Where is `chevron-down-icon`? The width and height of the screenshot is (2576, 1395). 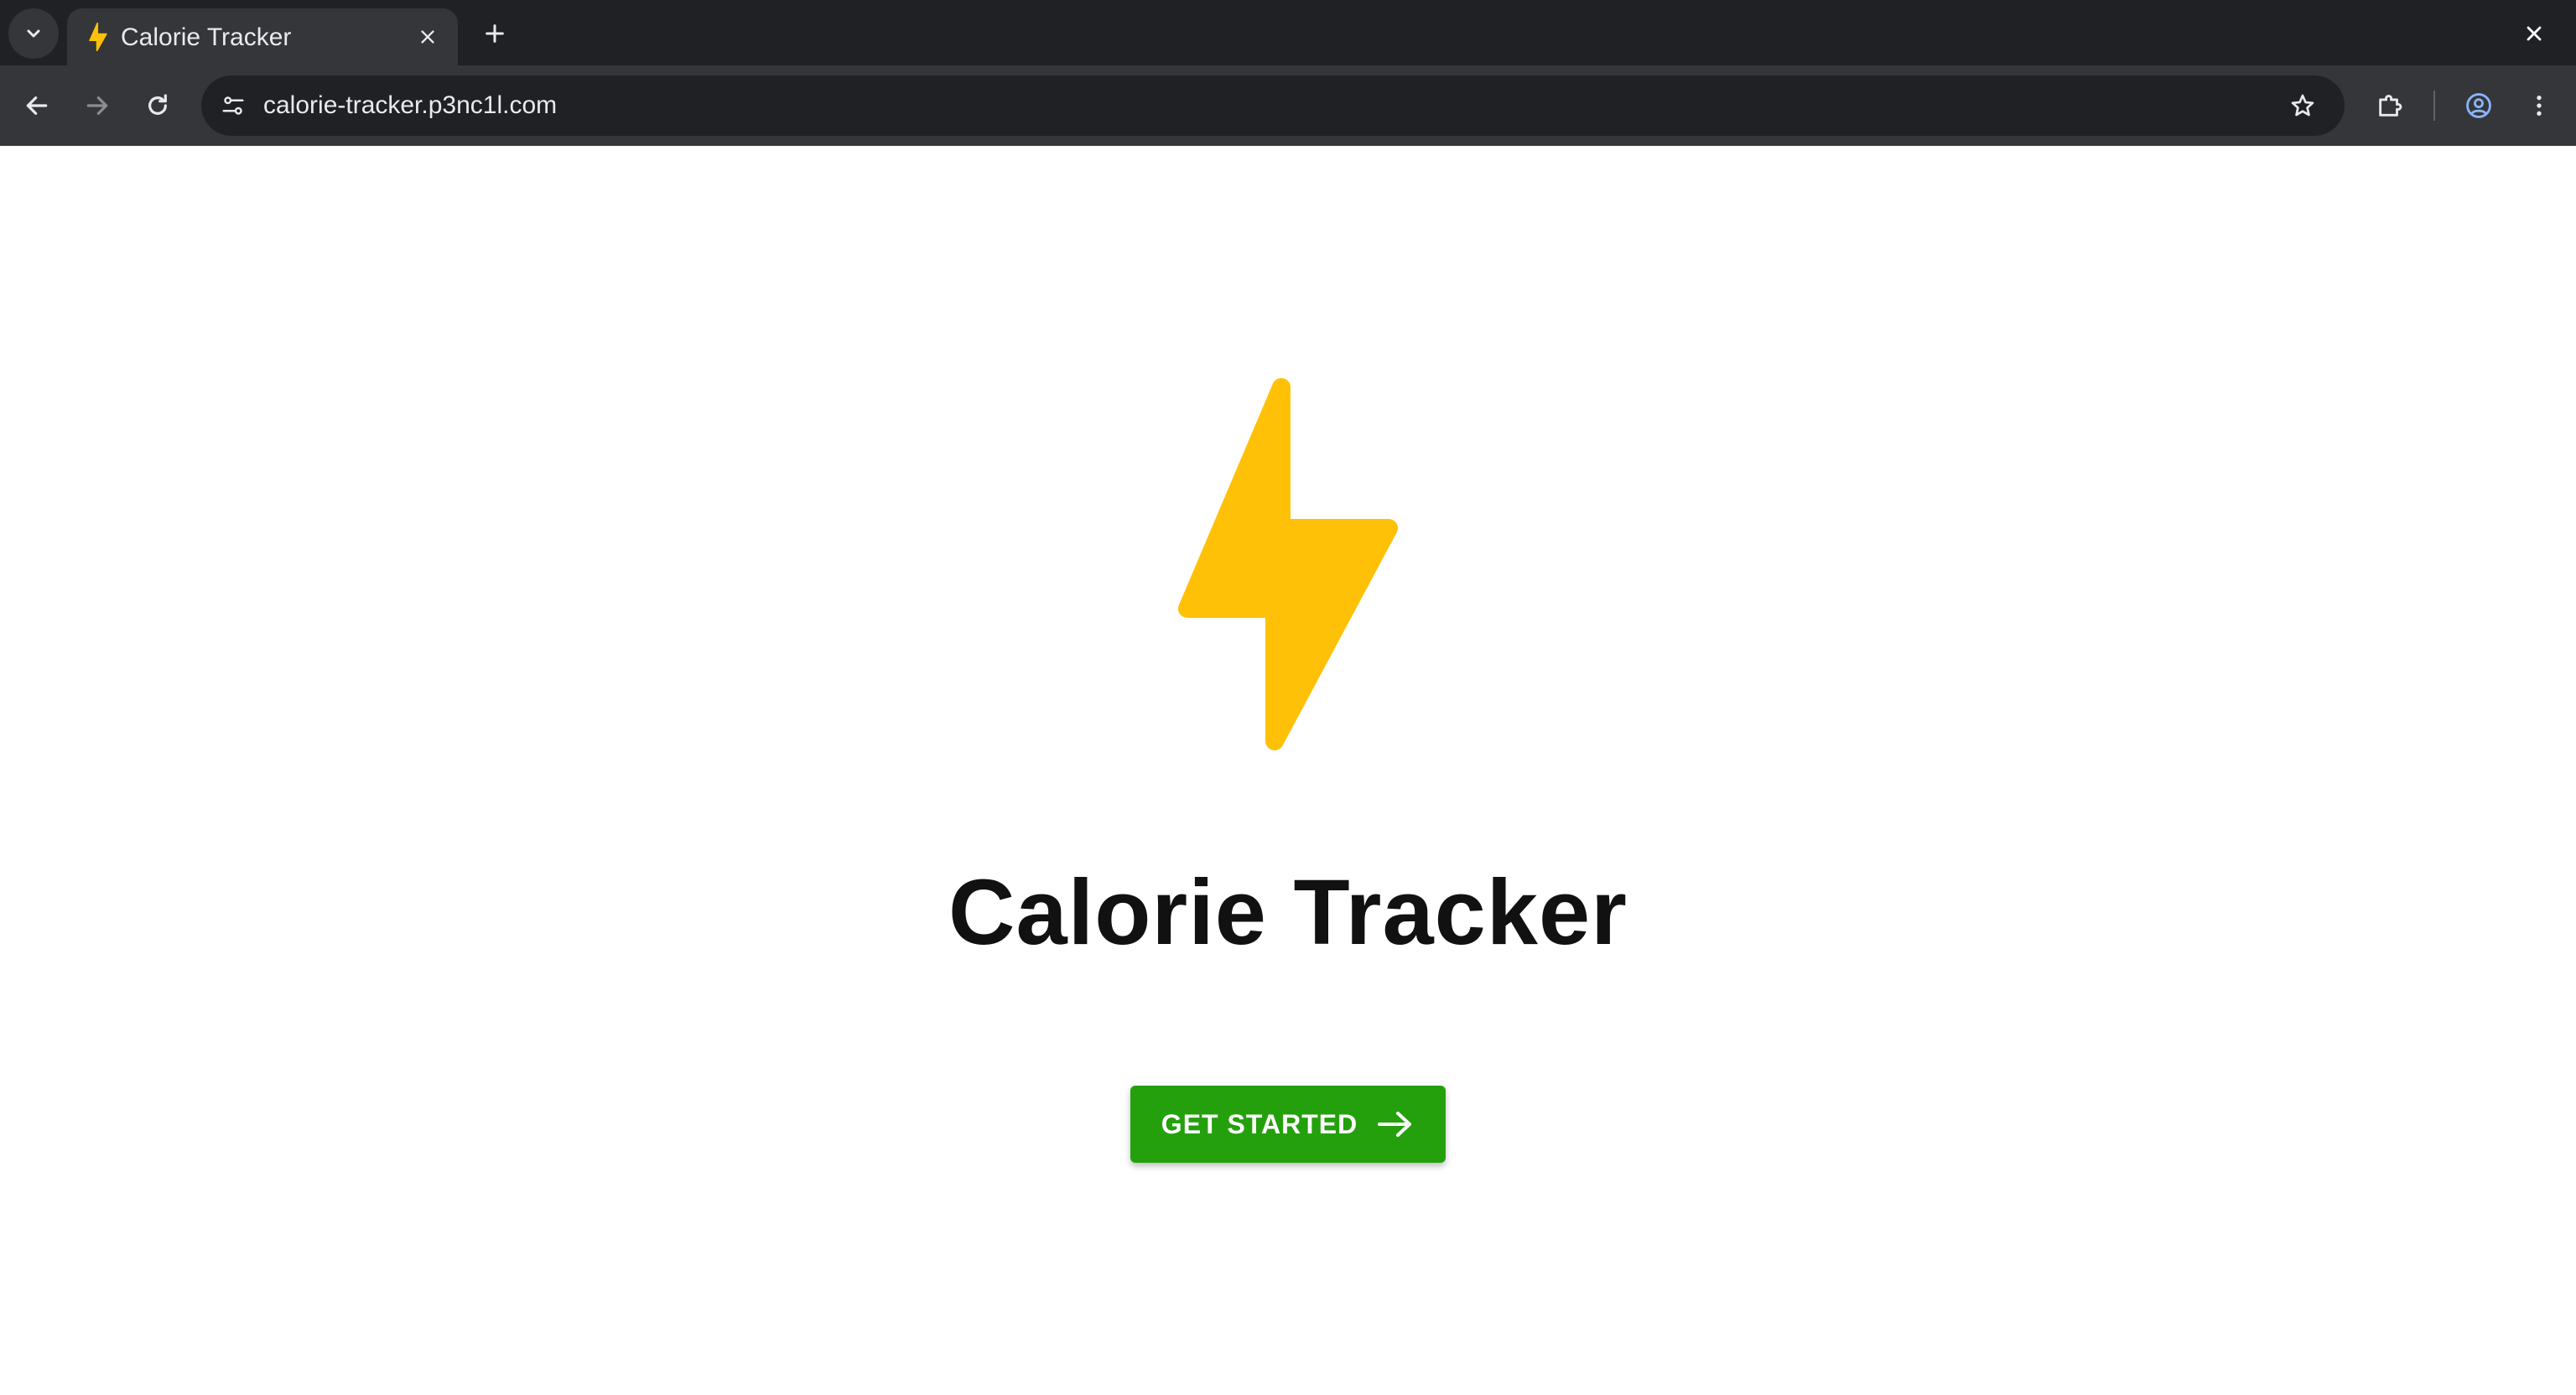
chevron-down-icon is located at coordinates (33, 33).